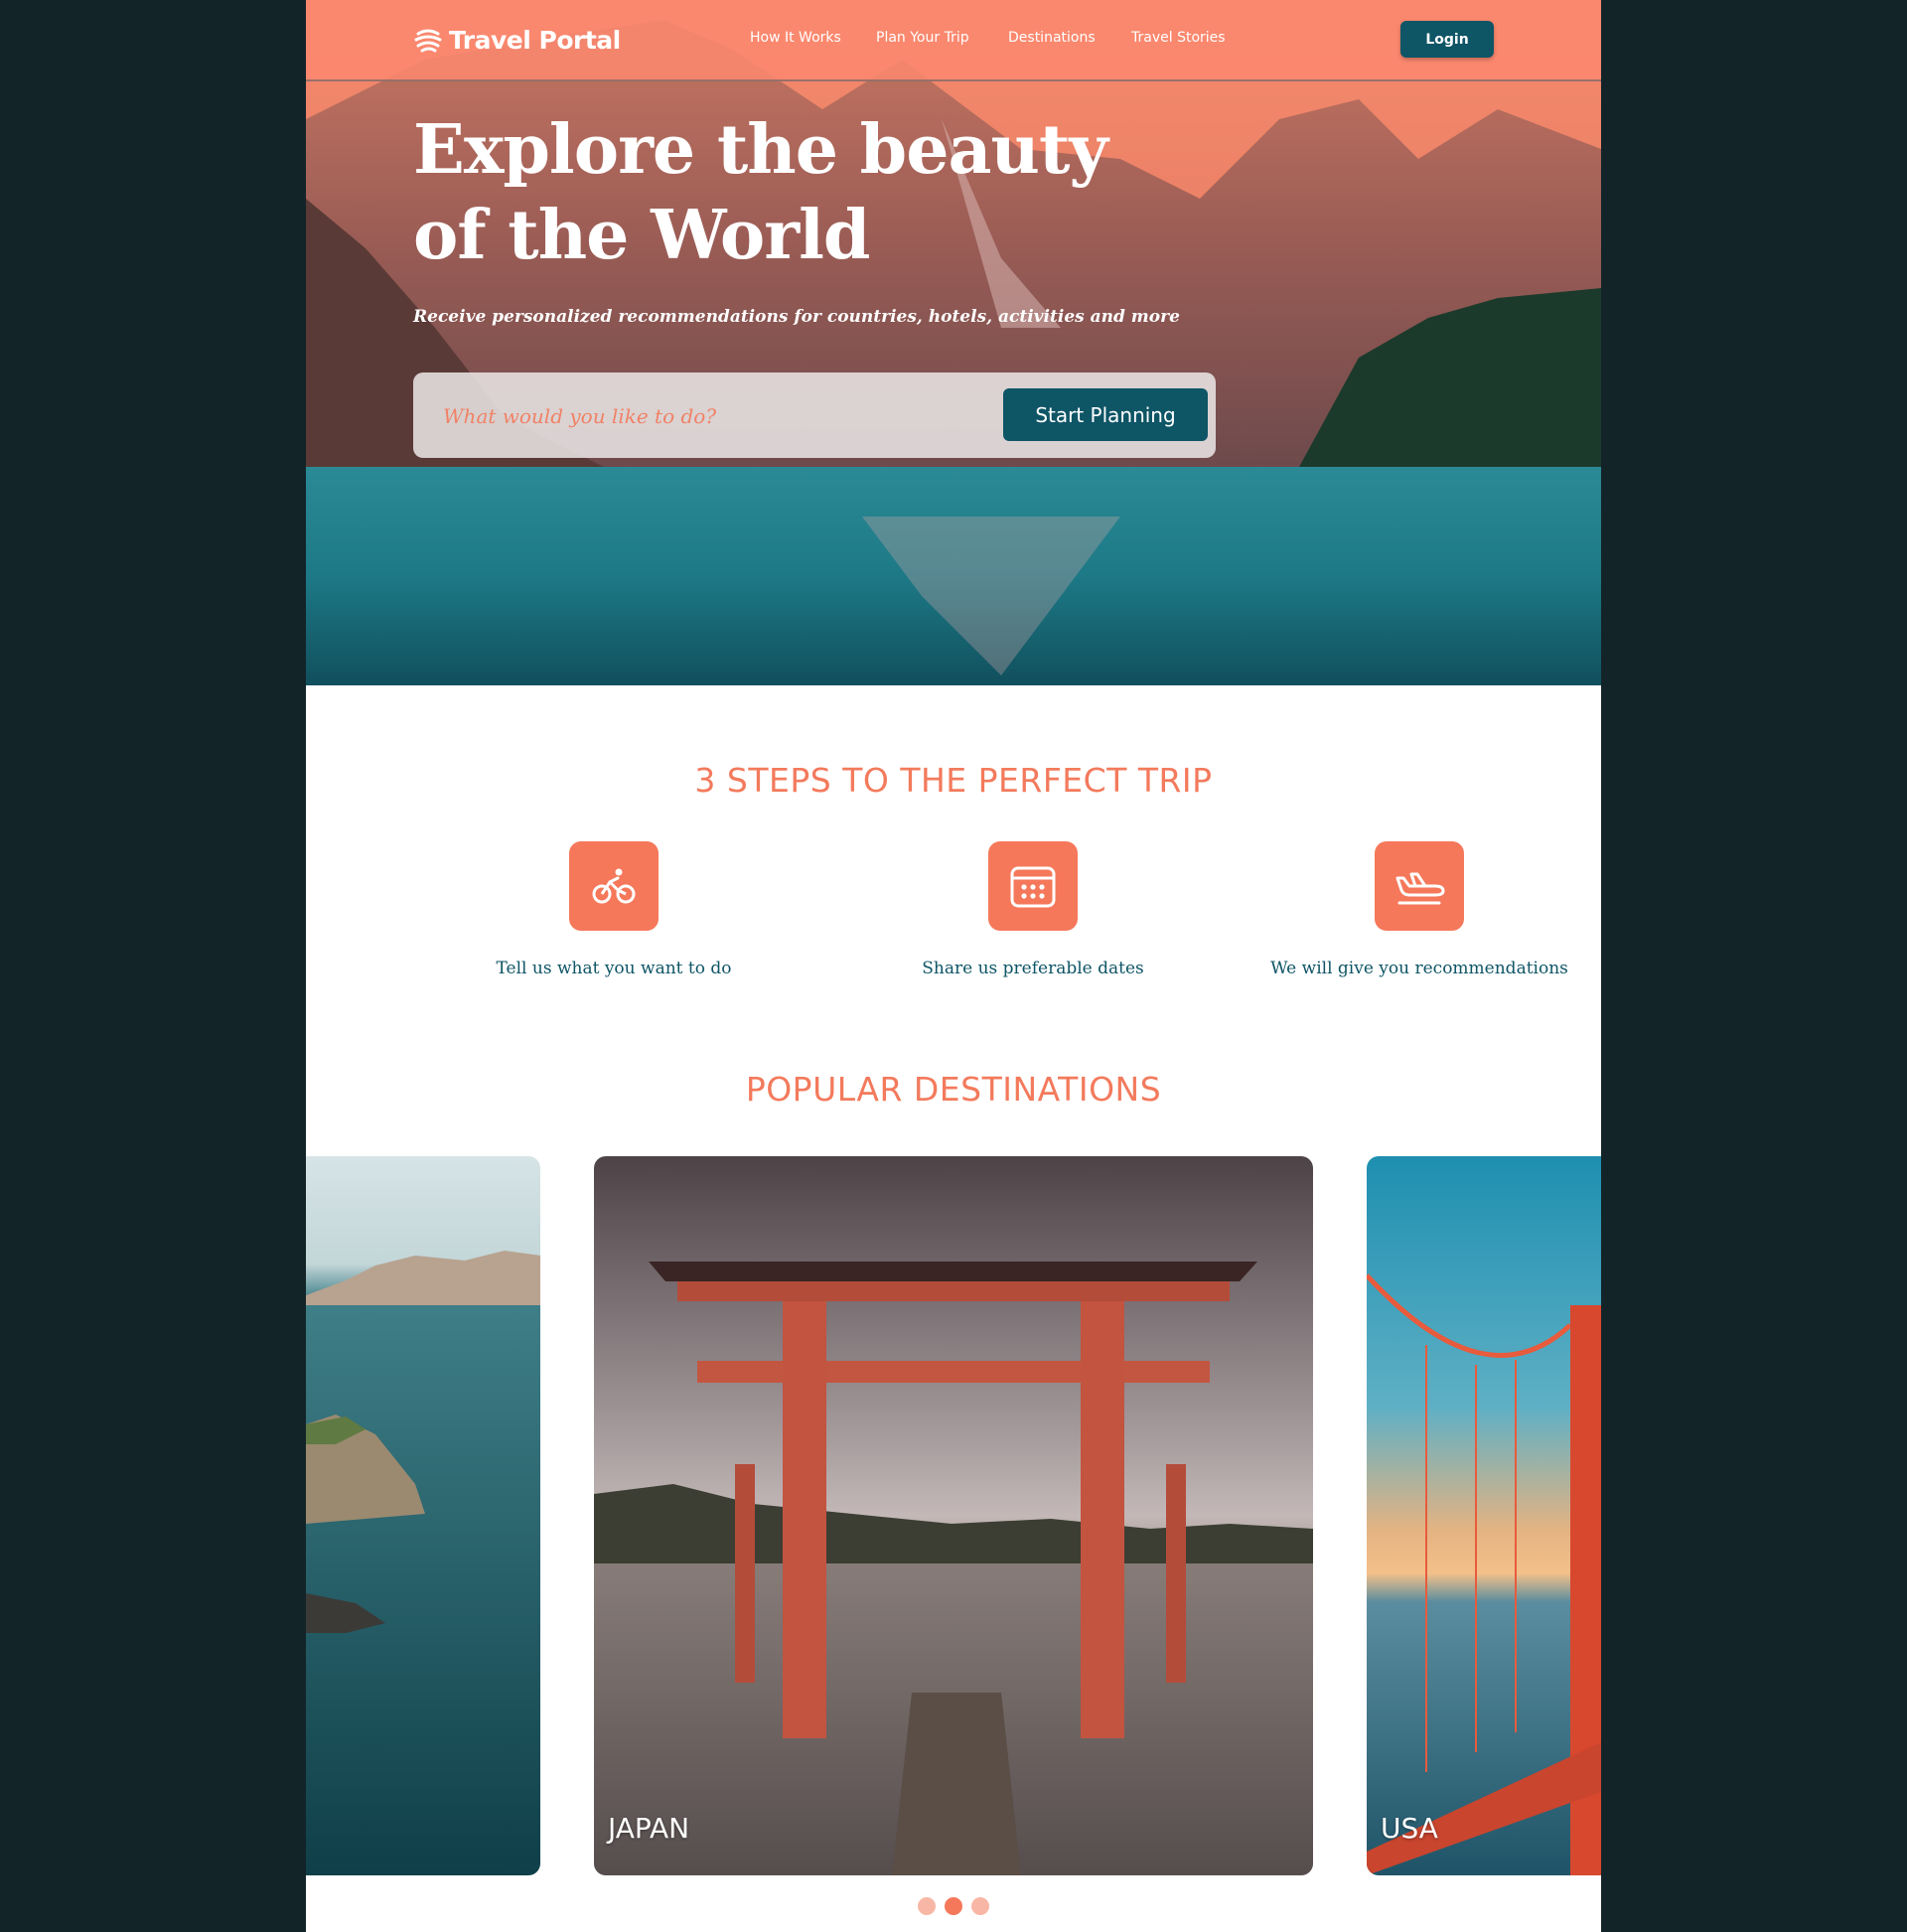 The image size is (1907, 1932). I want to click on japan-torii-image, so click(953, 1515).